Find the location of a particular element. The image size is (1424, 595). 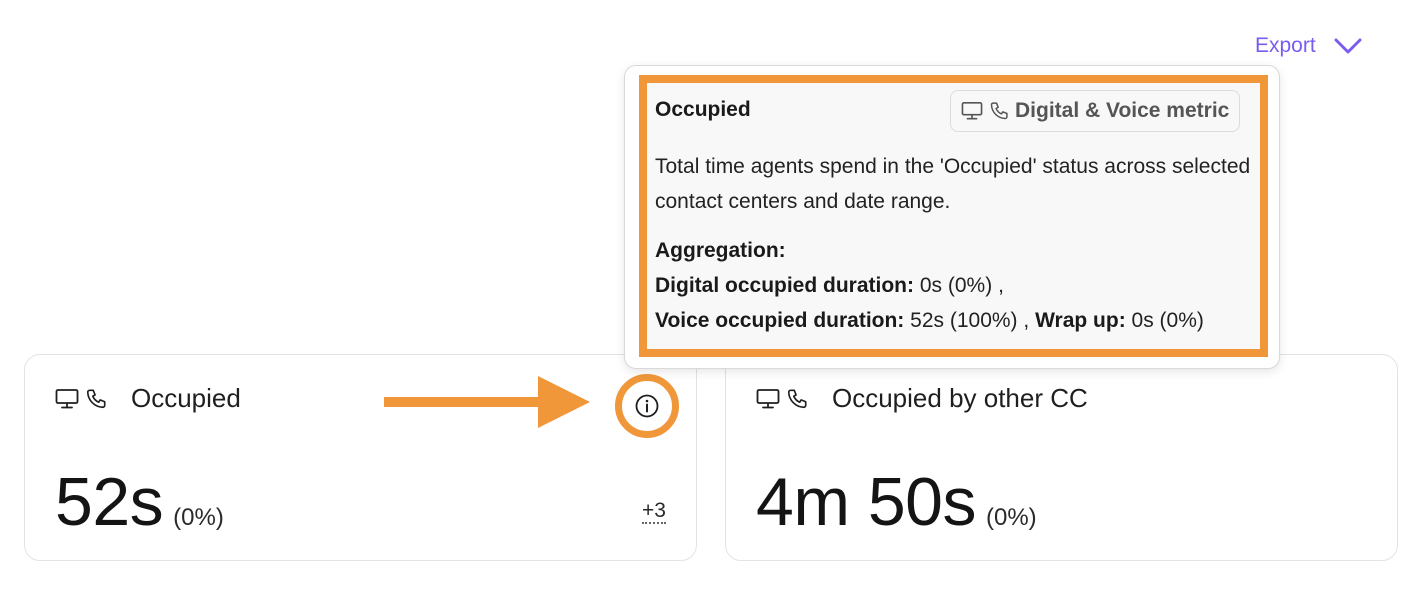

metric-value: 52s (0%) is located at coordinates (139, 502).